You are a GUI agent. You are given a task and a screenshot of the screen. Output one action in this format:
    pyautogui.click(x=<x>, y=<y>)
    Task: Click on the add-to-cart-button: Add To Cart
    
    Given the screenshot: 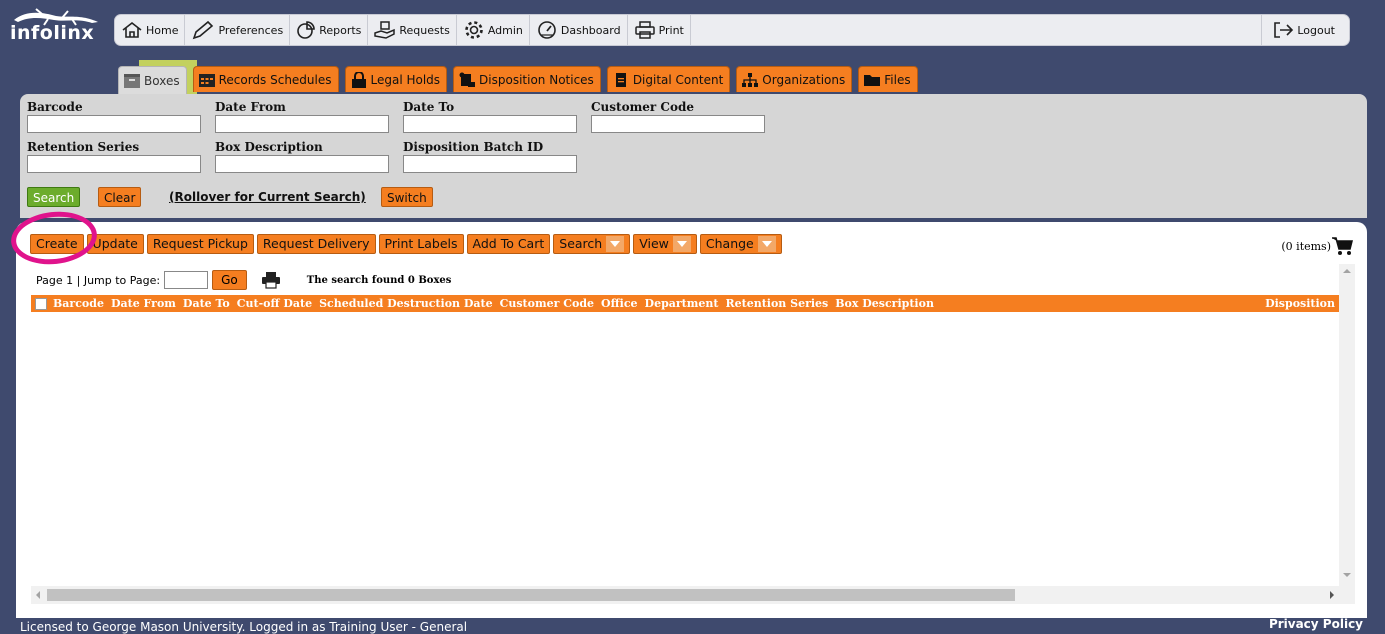 What is the action you would take?
    pyautogui.click(x=508, y=244)
    